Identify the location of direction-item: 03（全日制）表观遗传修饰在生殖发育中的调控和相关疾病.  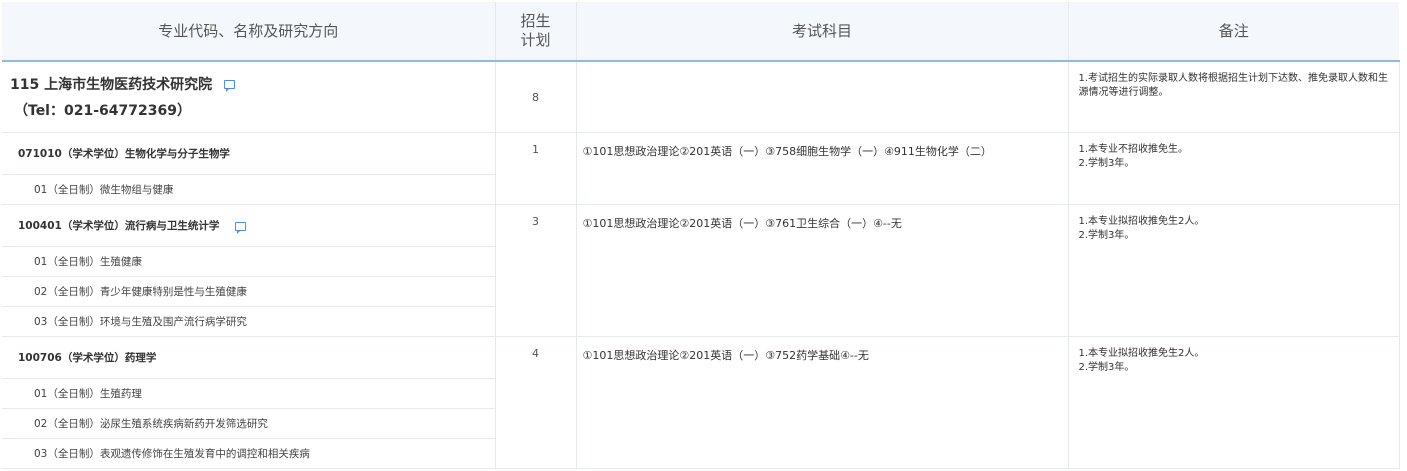
(249, 453).